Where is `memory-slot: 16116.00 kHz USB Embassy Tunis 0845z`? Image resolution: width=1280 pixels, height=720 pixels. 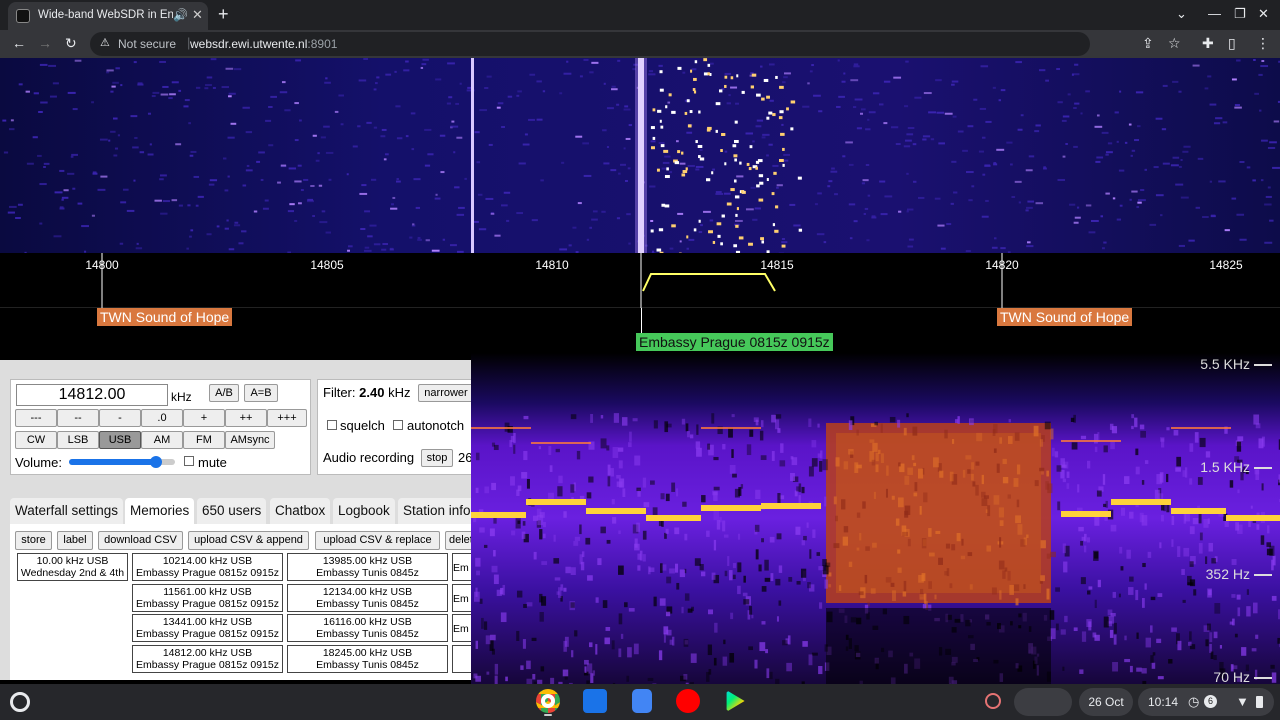
memory-slot: 16116.00 kHz USB Embassy Tunis 0845z is located at coordinates (367, 628).